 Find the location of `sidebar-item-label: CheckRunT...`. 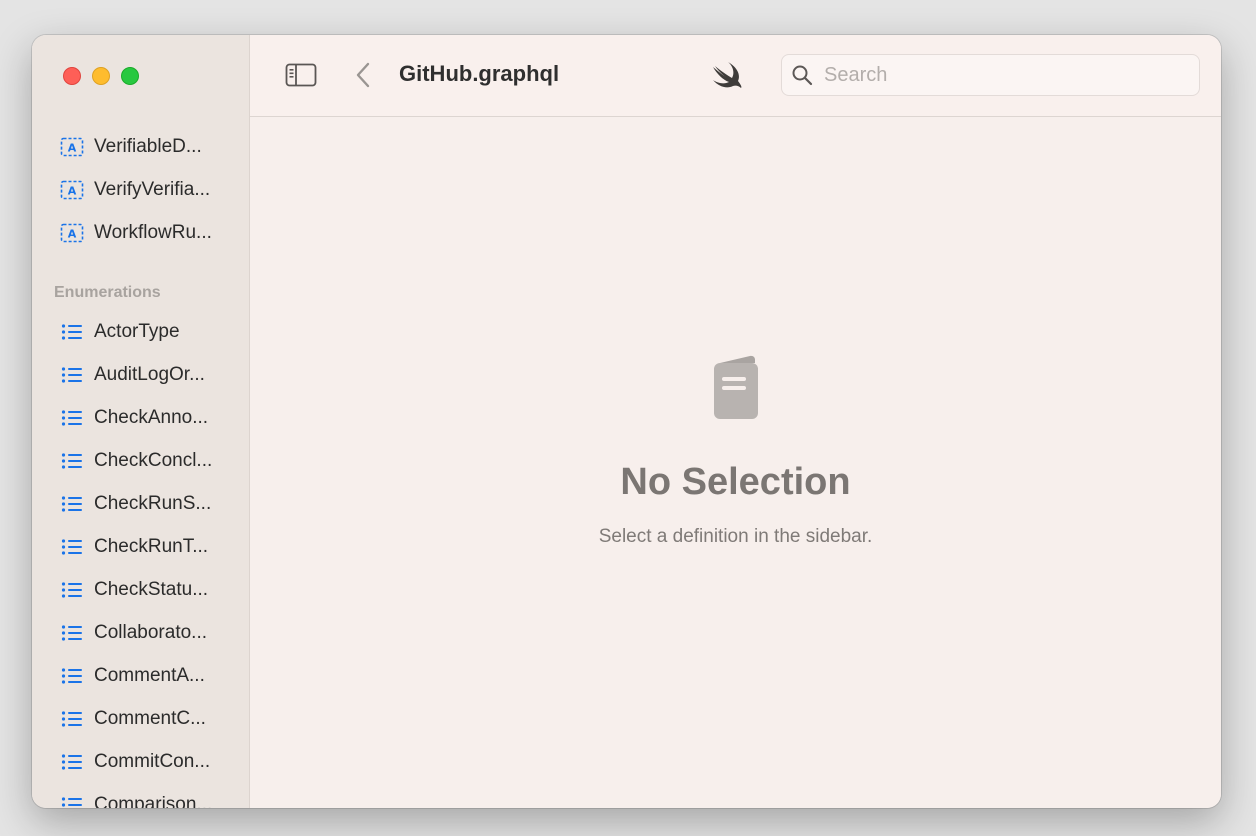

sidebar-item-label: CheckRunT... is located at coordinates (151, 546).